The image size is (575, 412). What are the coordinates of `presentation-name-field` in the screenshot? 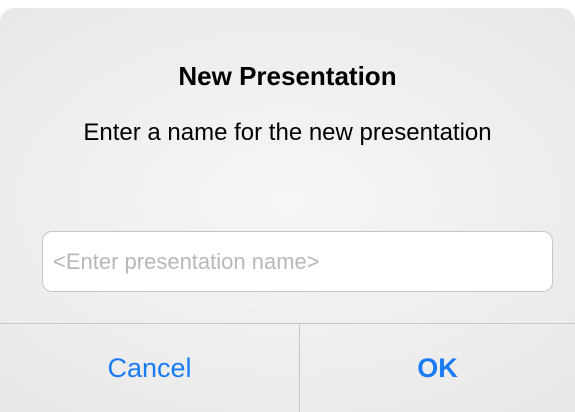 It's located at (297, 261).